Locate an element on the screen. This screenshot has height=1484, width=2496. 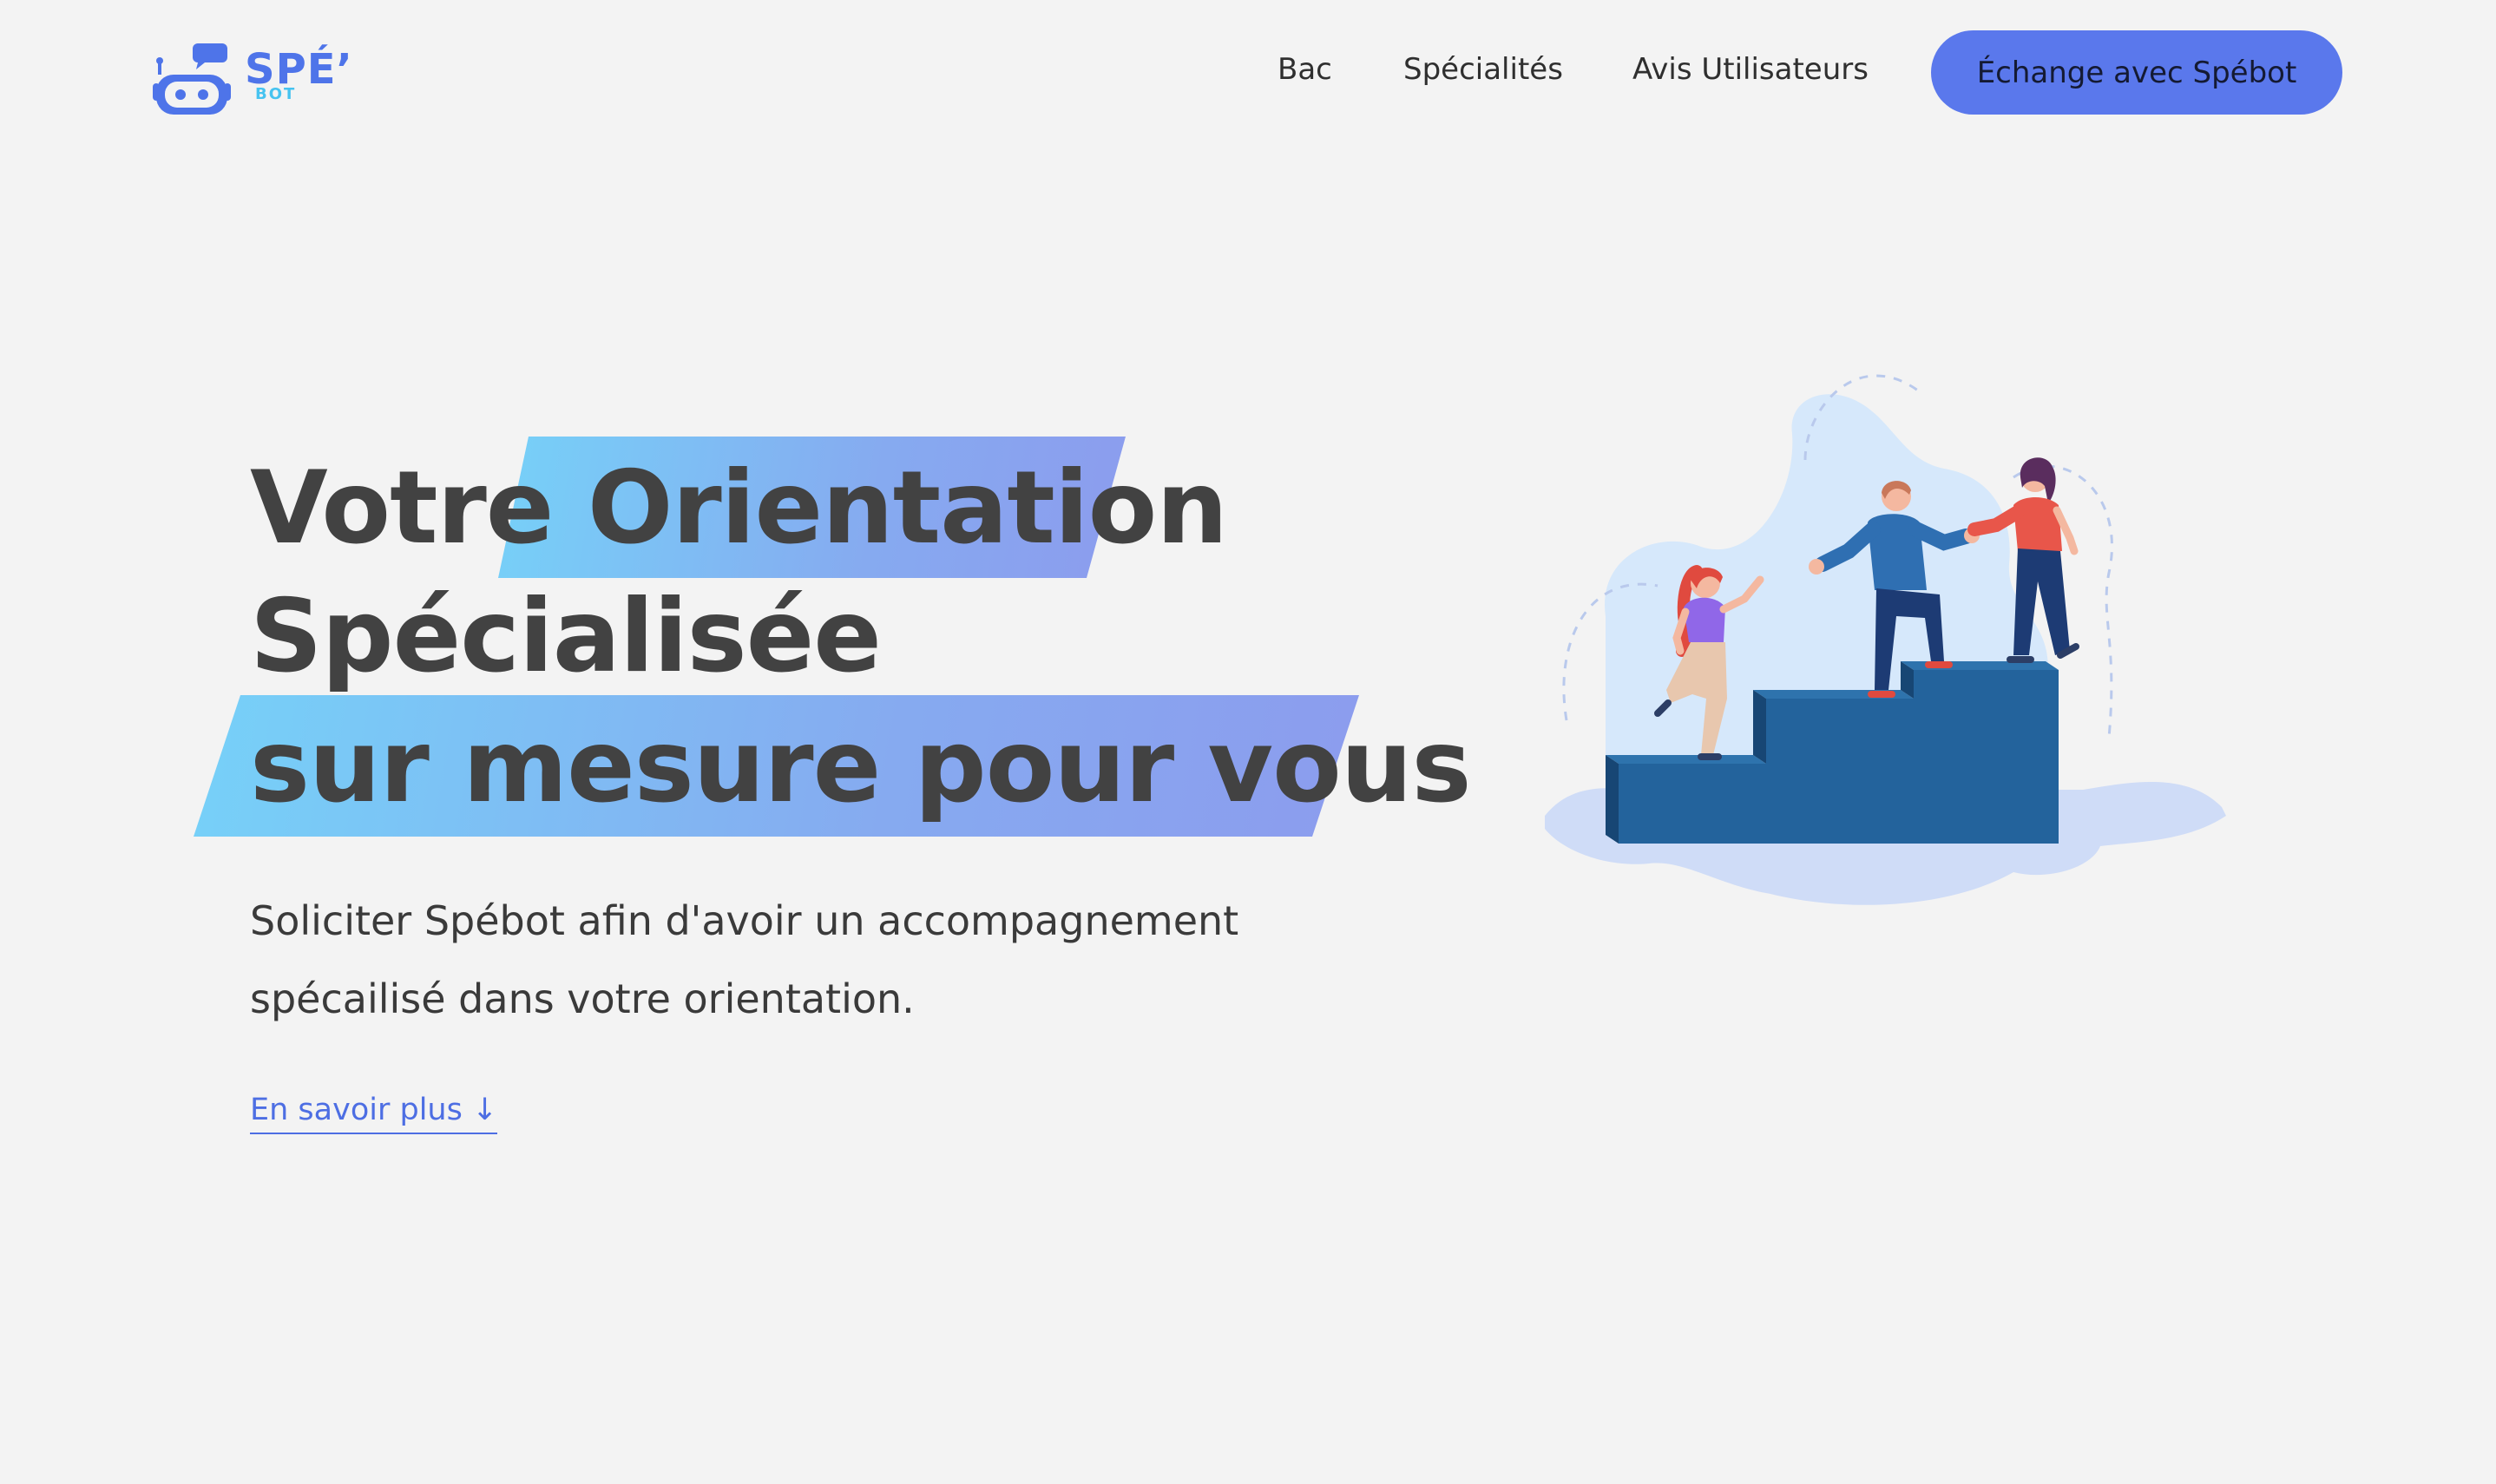
robot-logo-icon is located at coordinates (192, 79).